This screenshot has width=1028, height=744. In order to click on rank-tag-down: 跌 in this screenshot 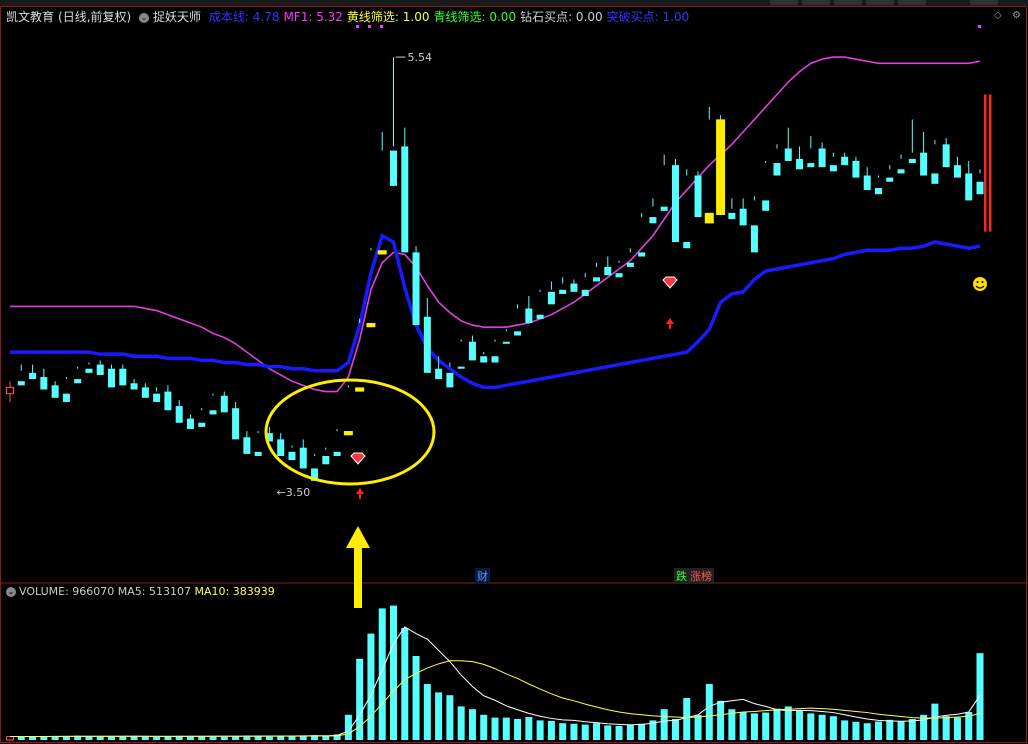, I will do `click(681, 576)`.